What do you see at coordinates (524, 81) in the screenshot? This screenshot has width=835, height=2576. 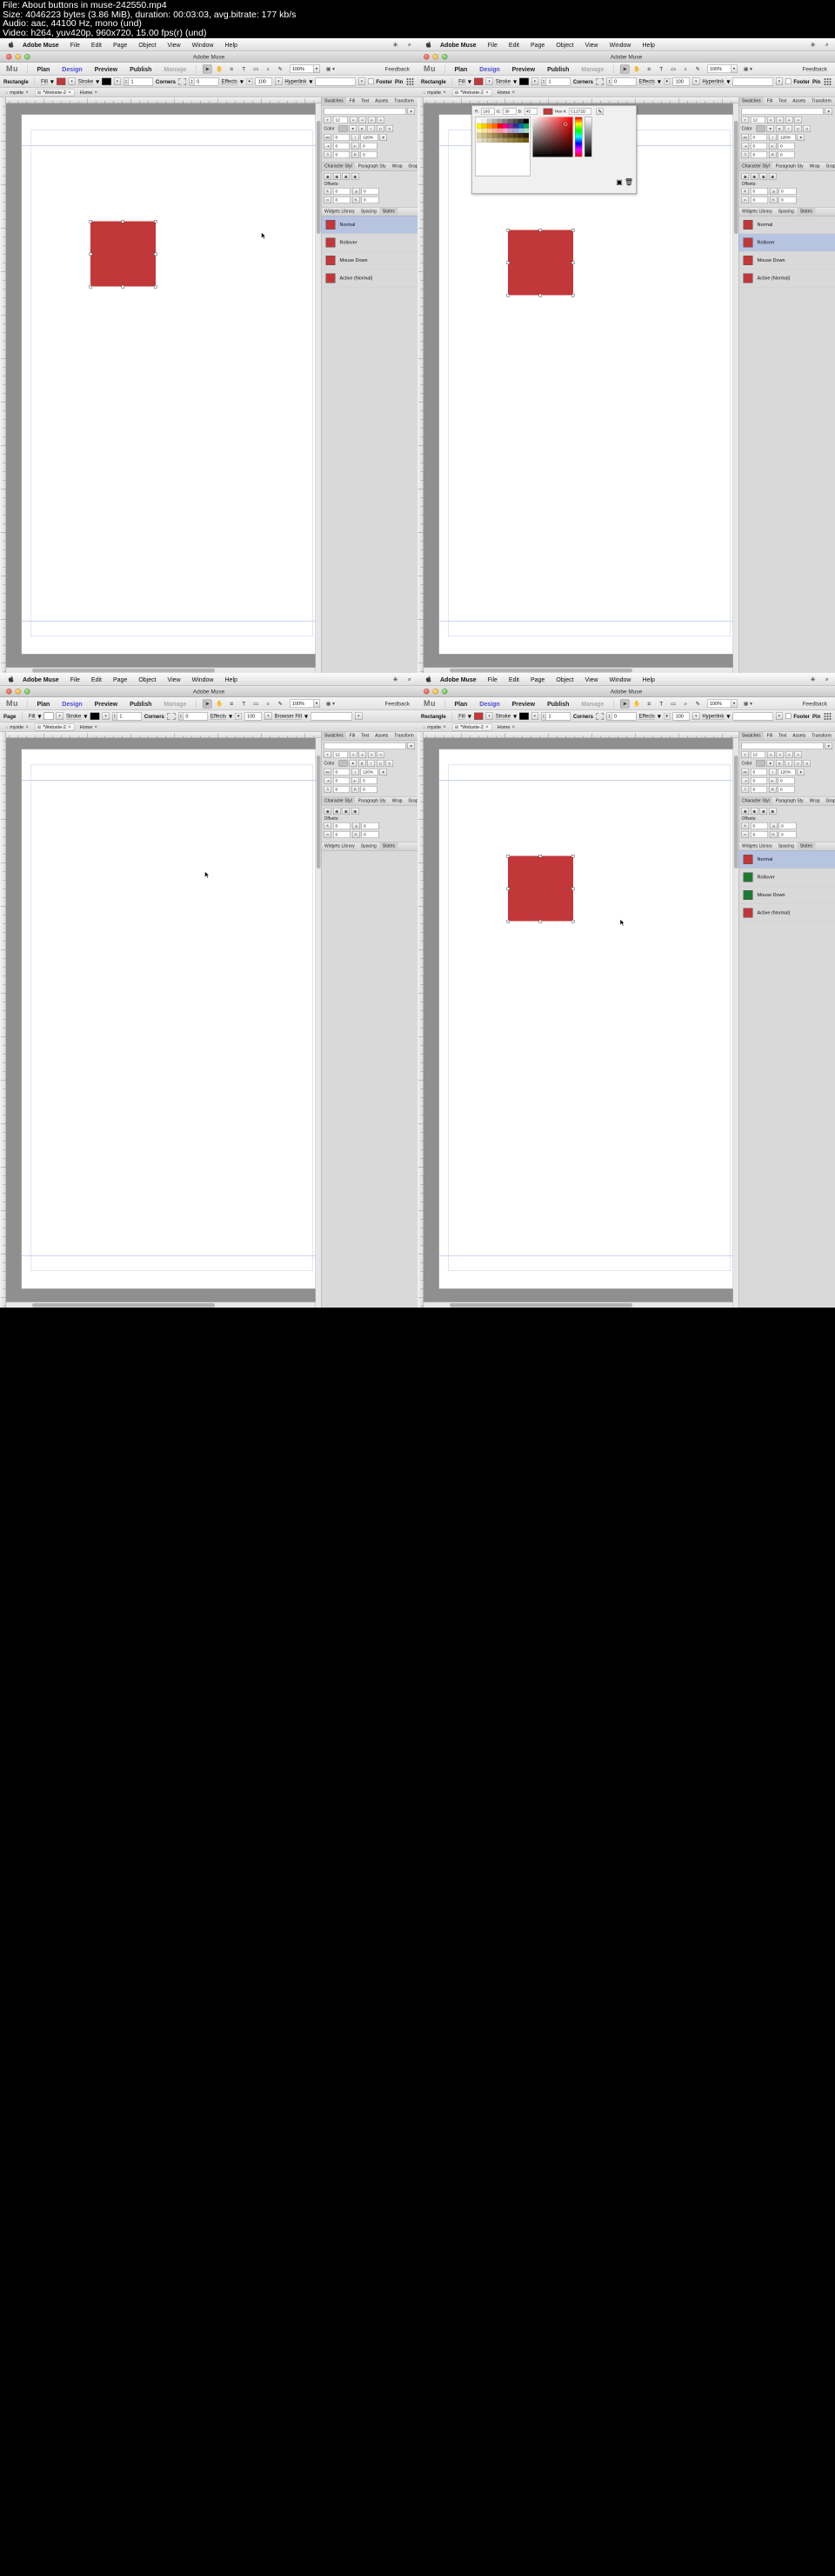 I see `stroke-swatch` at bounding box center [524, 81].